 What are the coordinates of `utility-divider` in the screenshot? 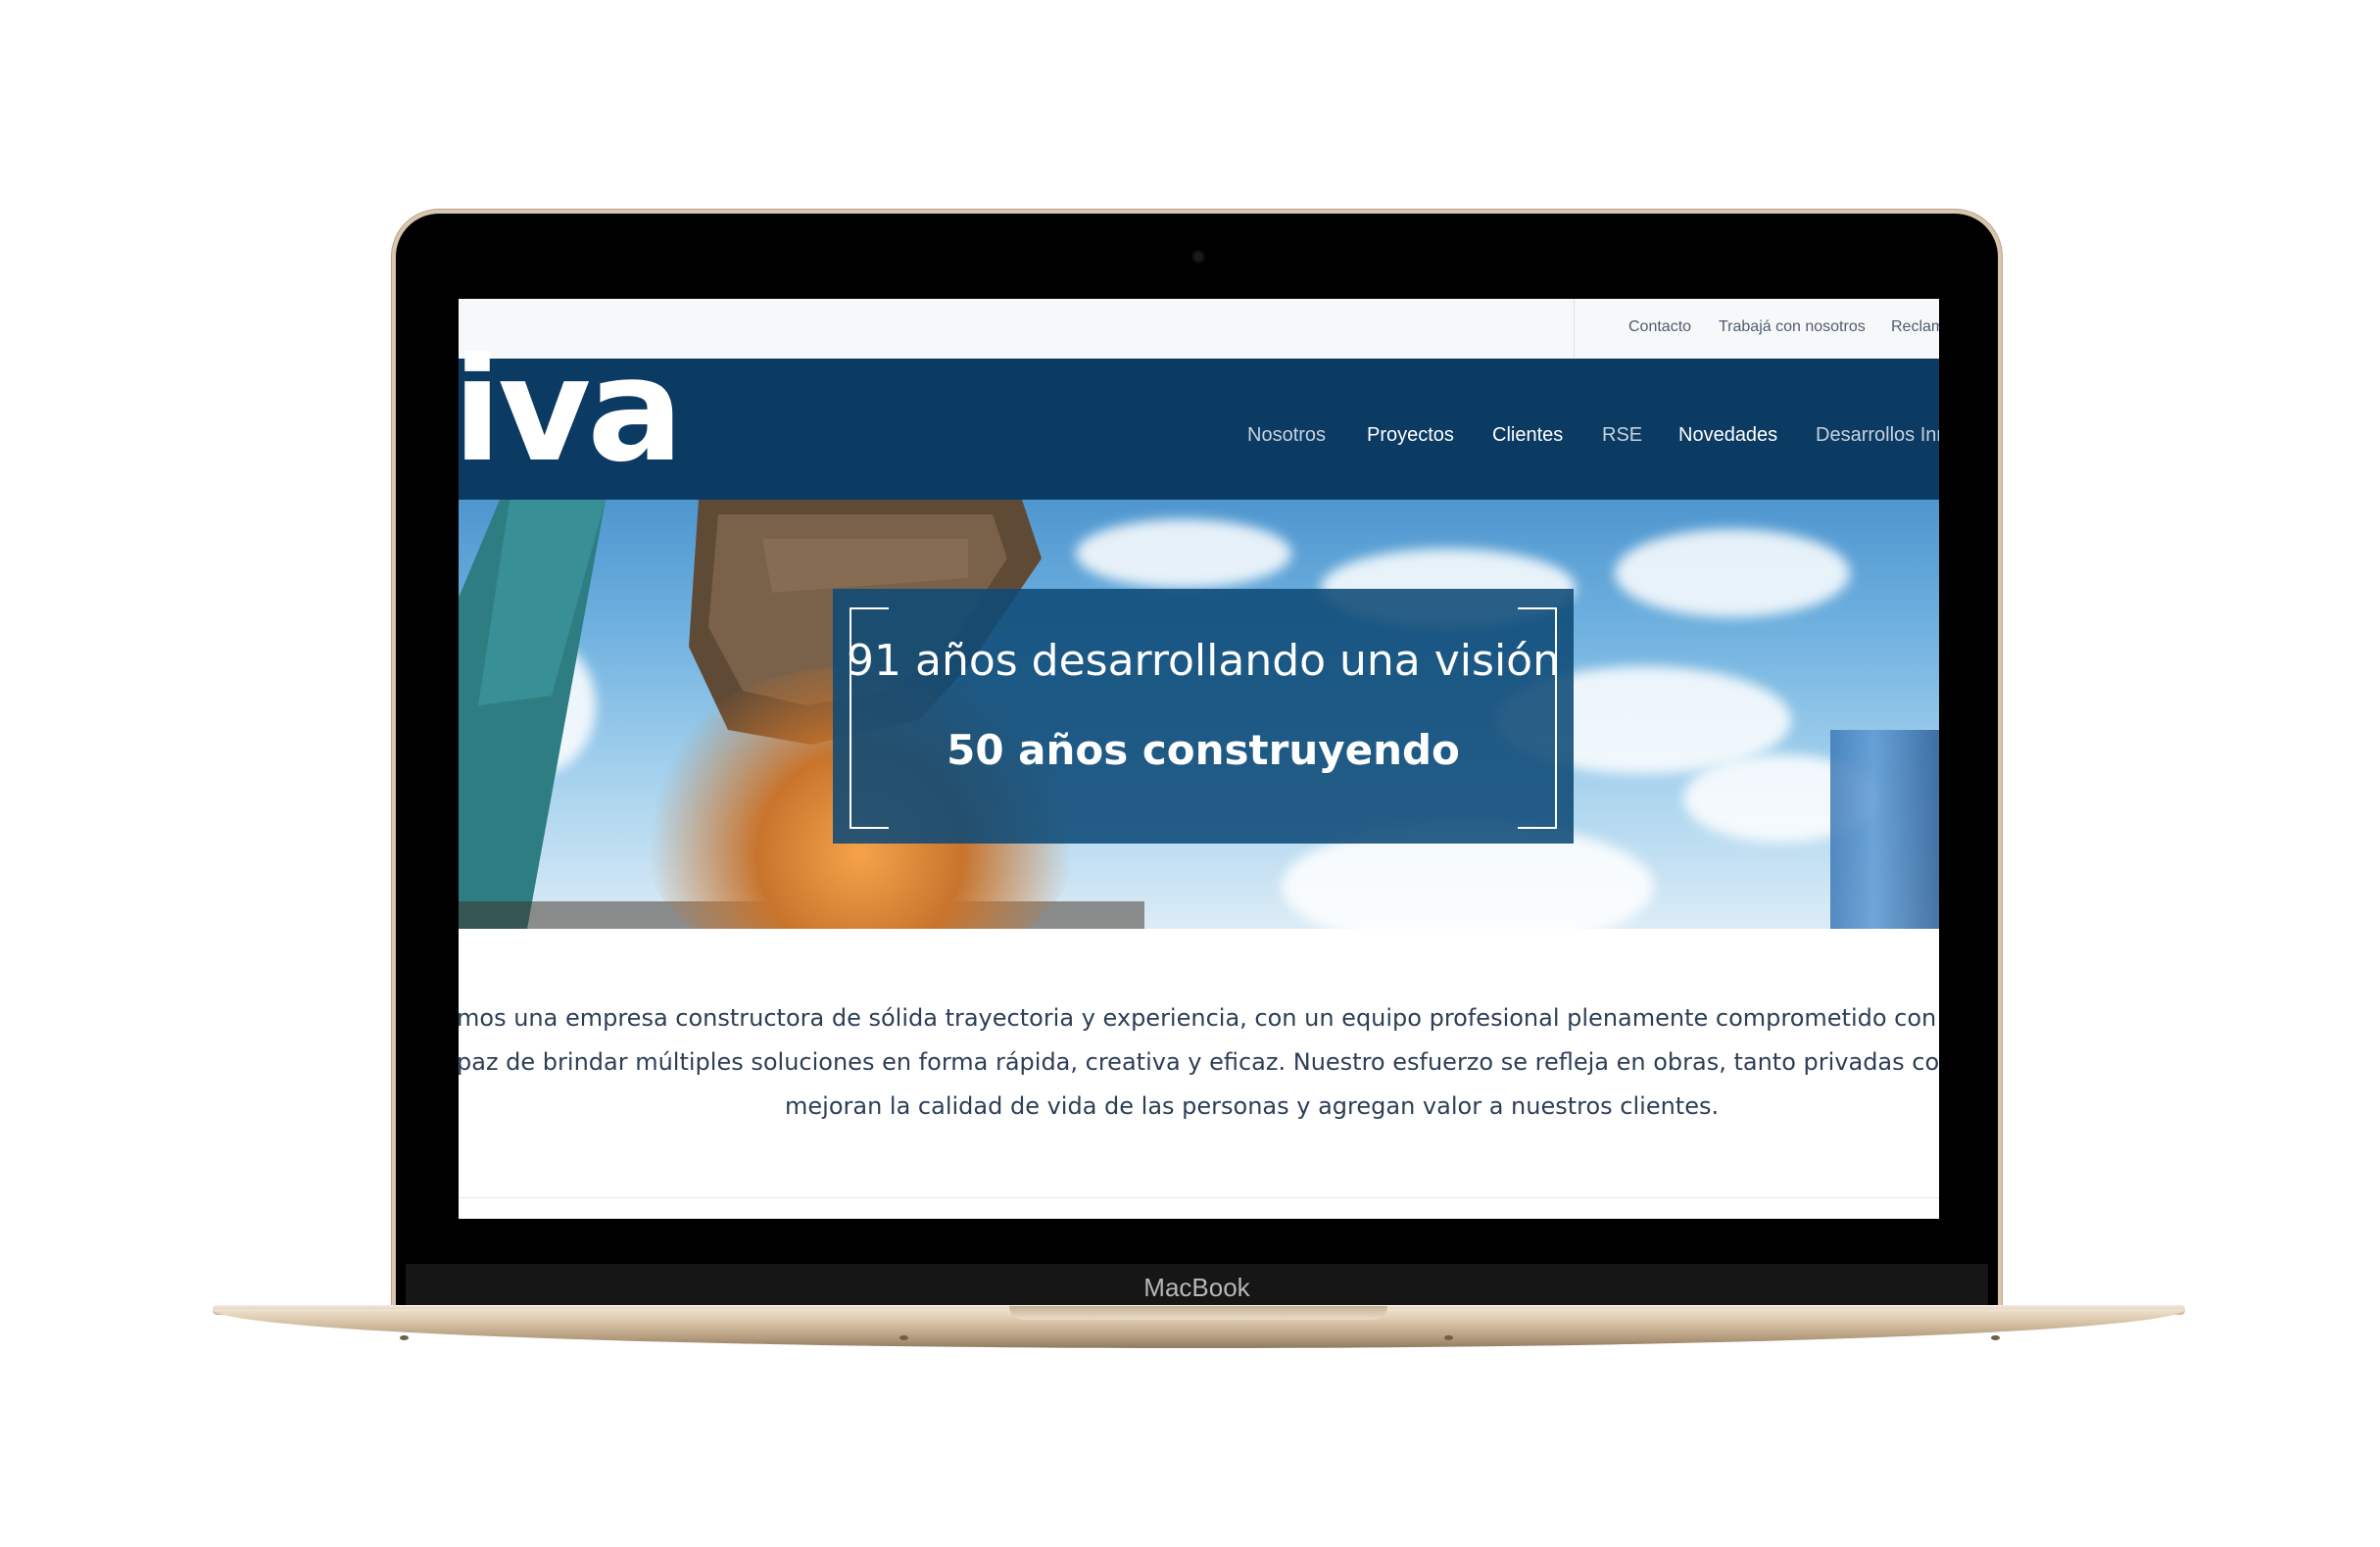 It's located at (1574, 329).